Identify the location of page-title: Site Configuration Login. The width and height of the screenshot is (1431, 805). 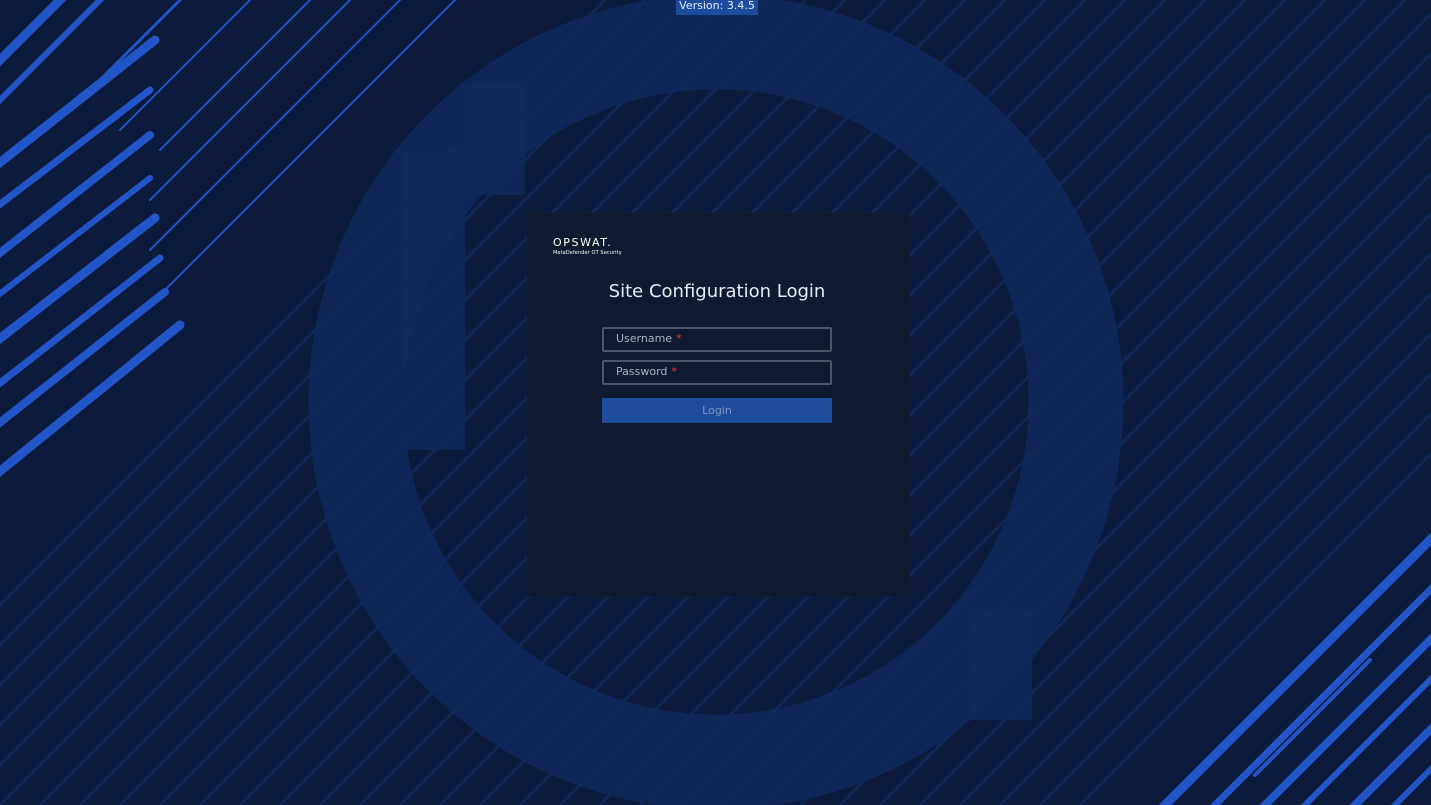
(717, 291).